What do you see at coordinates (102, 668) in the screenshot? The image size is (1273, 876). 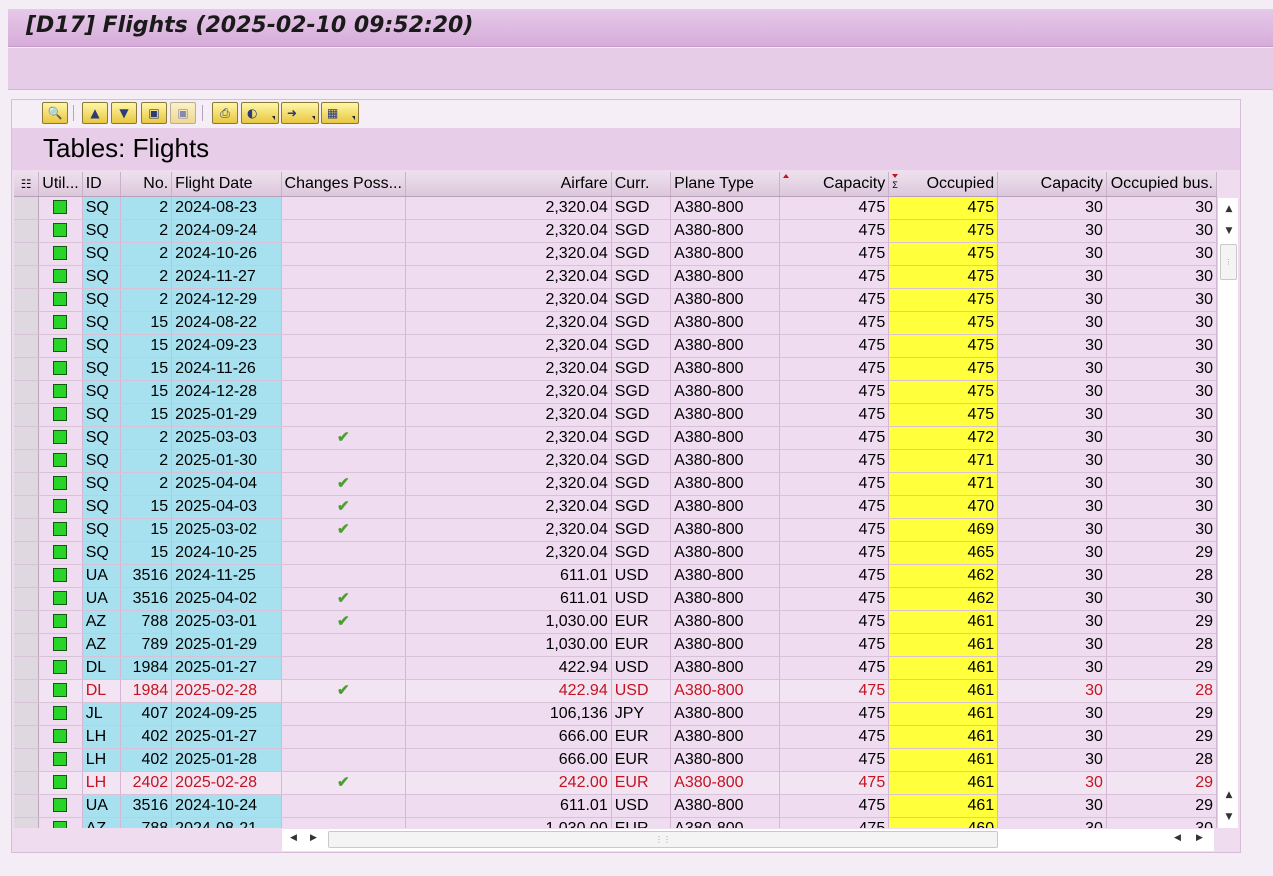 I see `cell-id: DL` at bounding box center [102, 668].